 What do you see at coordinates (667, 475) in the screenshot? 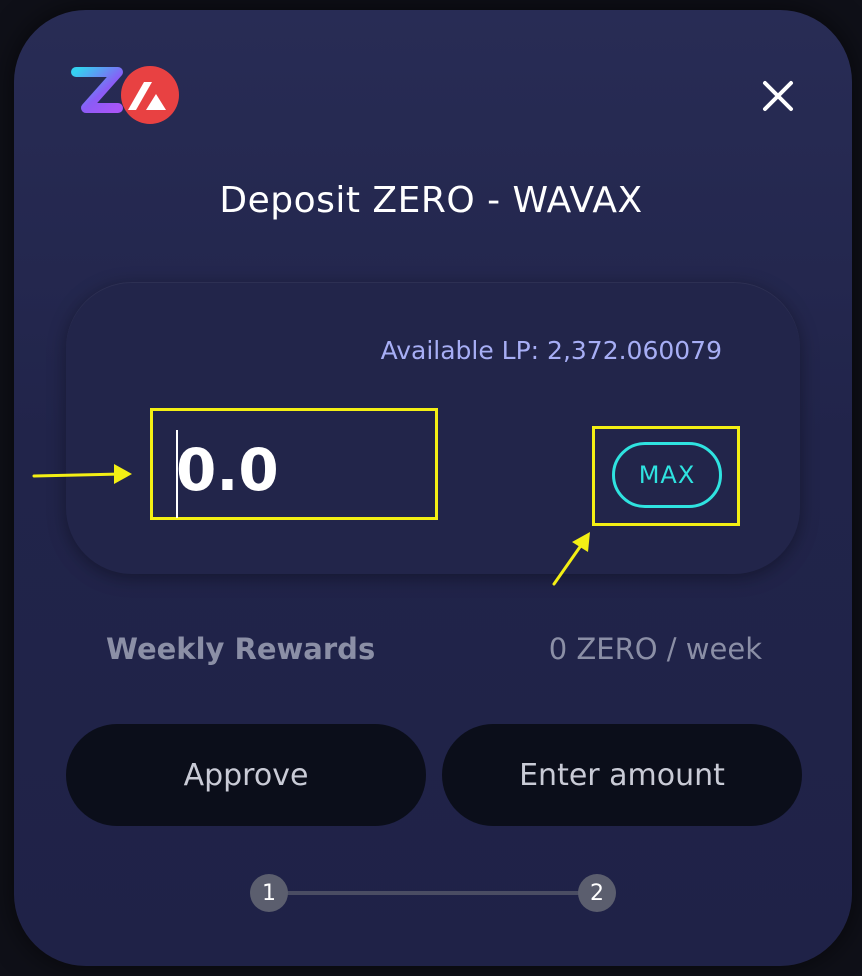
I see `max-button: MAX` at bounding box center [667, 475].